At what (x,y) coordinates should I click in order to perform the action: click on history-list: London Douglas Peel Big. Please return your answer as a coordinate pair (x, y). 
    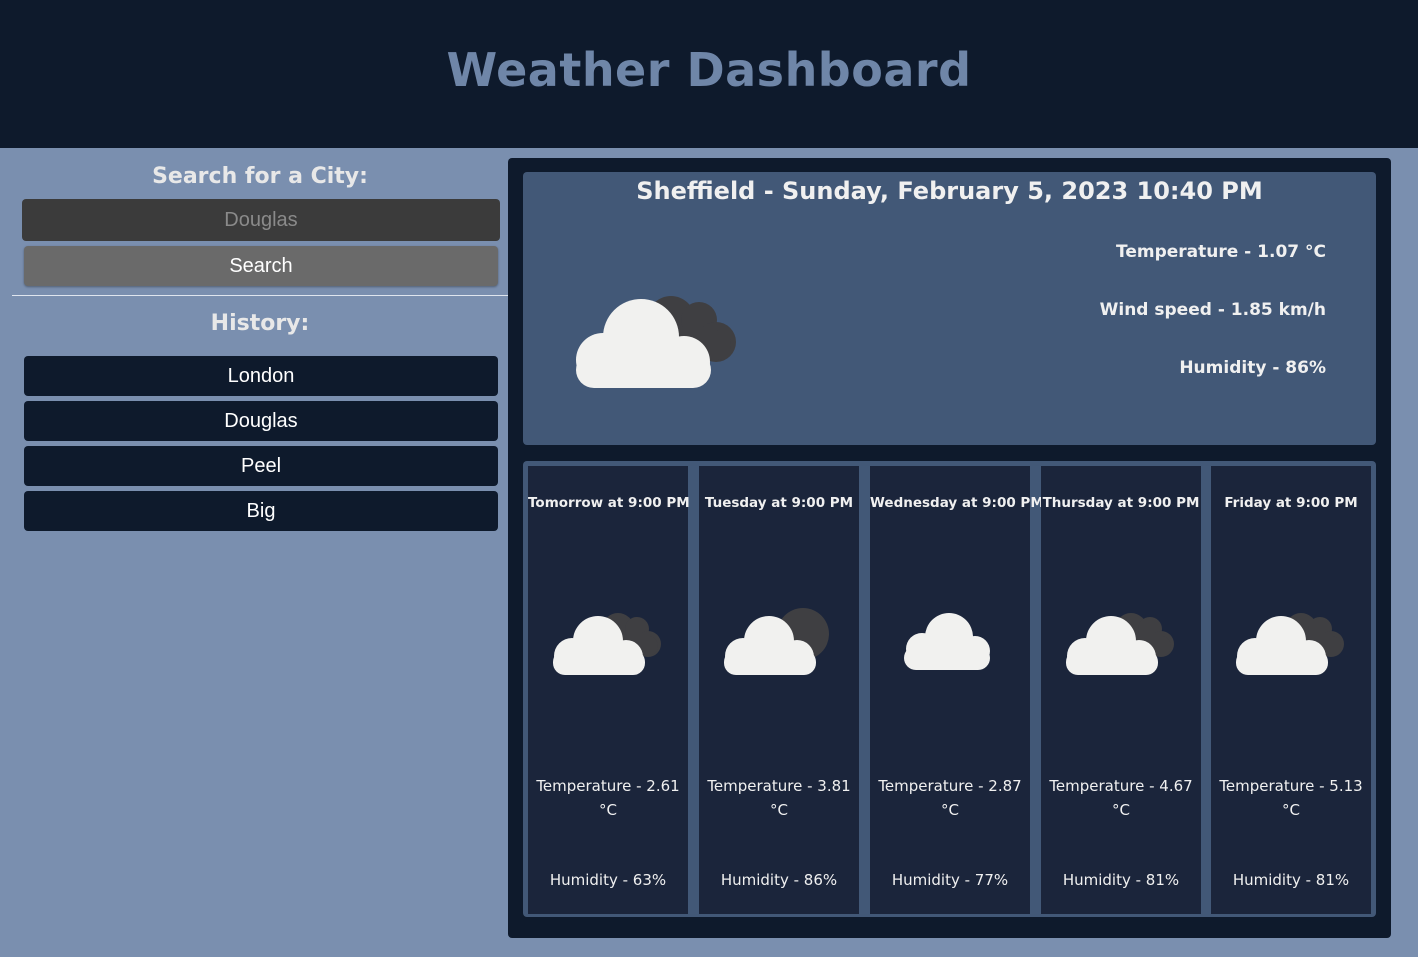
    Looking at the image, I should click on (260, 443).